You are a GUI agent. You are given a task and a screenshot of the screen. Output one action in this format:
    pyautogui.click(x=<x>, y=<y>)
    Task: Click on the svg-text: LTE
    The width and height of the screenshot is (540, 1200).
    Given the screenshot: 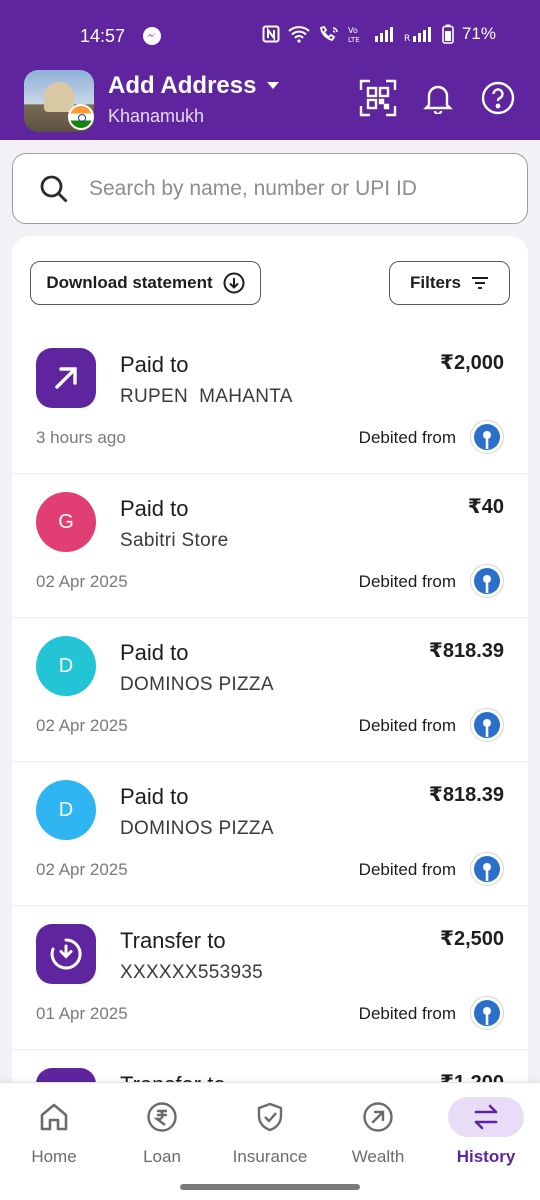 What is the action you would take?
    pyautogui.click(x=354, y=39)
    